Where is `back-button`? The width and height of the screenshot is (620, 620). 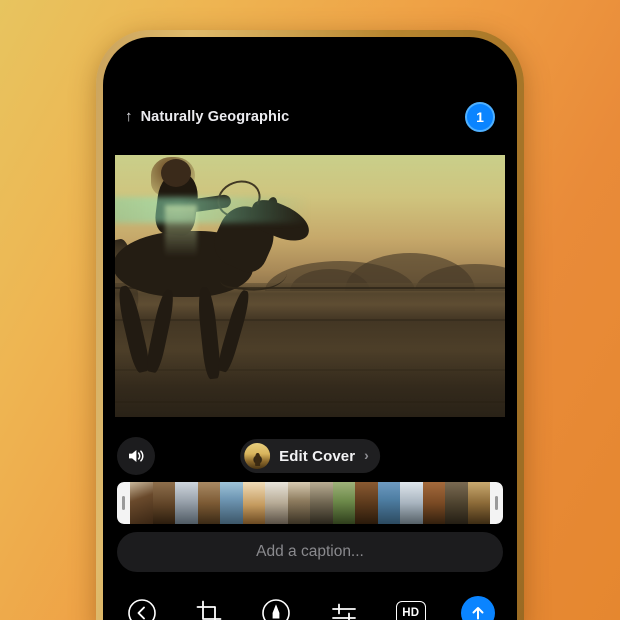
back-button is located at coordinates (142, 608).